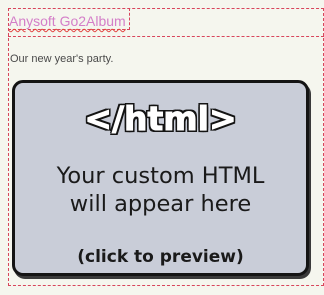 This screenshot has height=295, width=324. I want to click on placeholder-line-2: will appear here, so click(160, 204).